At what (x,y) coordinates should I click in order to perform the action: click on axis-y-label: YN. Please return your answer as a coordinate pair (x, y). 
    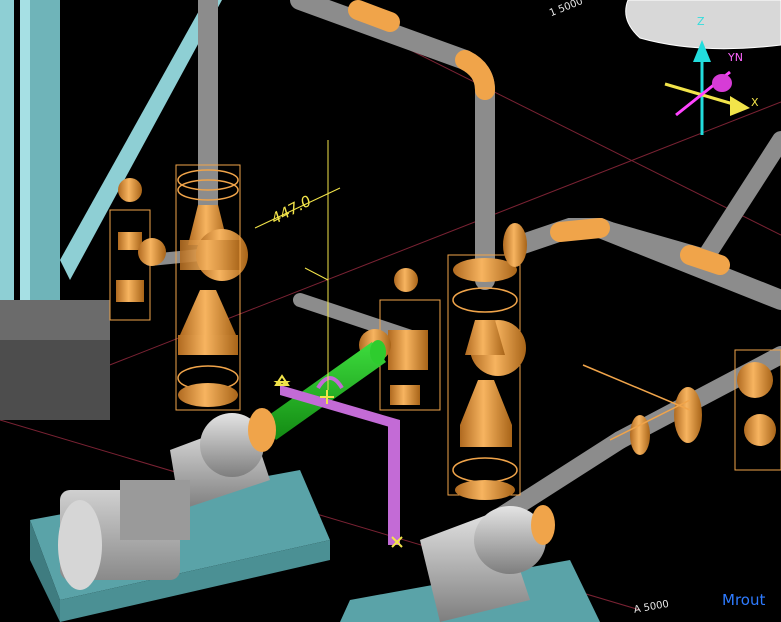
    Looking at the image, I should click on (735, 57).